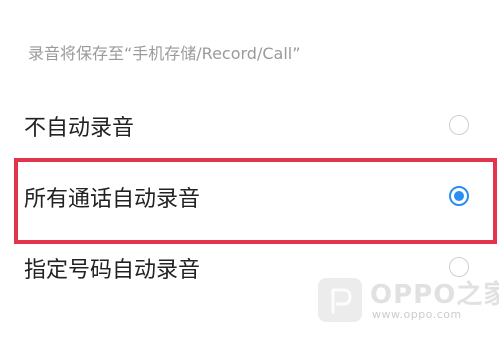 Image resolution: width=499 pixels, height=337 pixels. Describe the element at coordinates (459, 196) in the screenshot. I see `radio-button-selected-icon` at that location.